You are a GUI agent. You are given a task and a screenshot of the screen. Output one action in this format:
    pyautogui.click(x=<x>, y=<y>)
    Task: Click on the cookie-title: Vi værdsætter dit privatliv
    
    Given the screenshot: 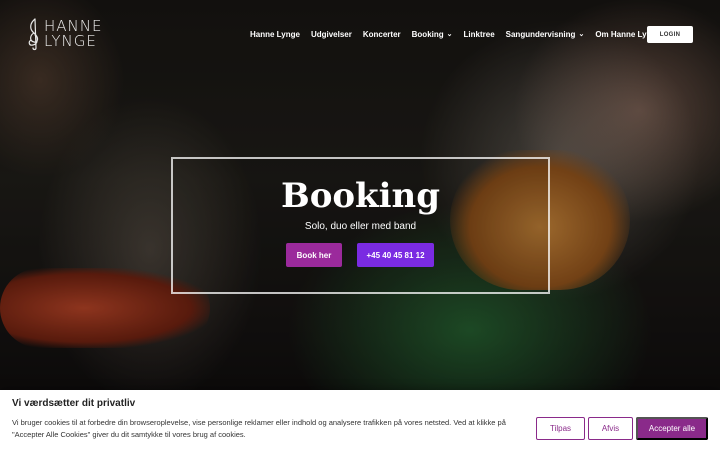 What is the action you would take?
    pyautogui.click(x=74, y=403)
    